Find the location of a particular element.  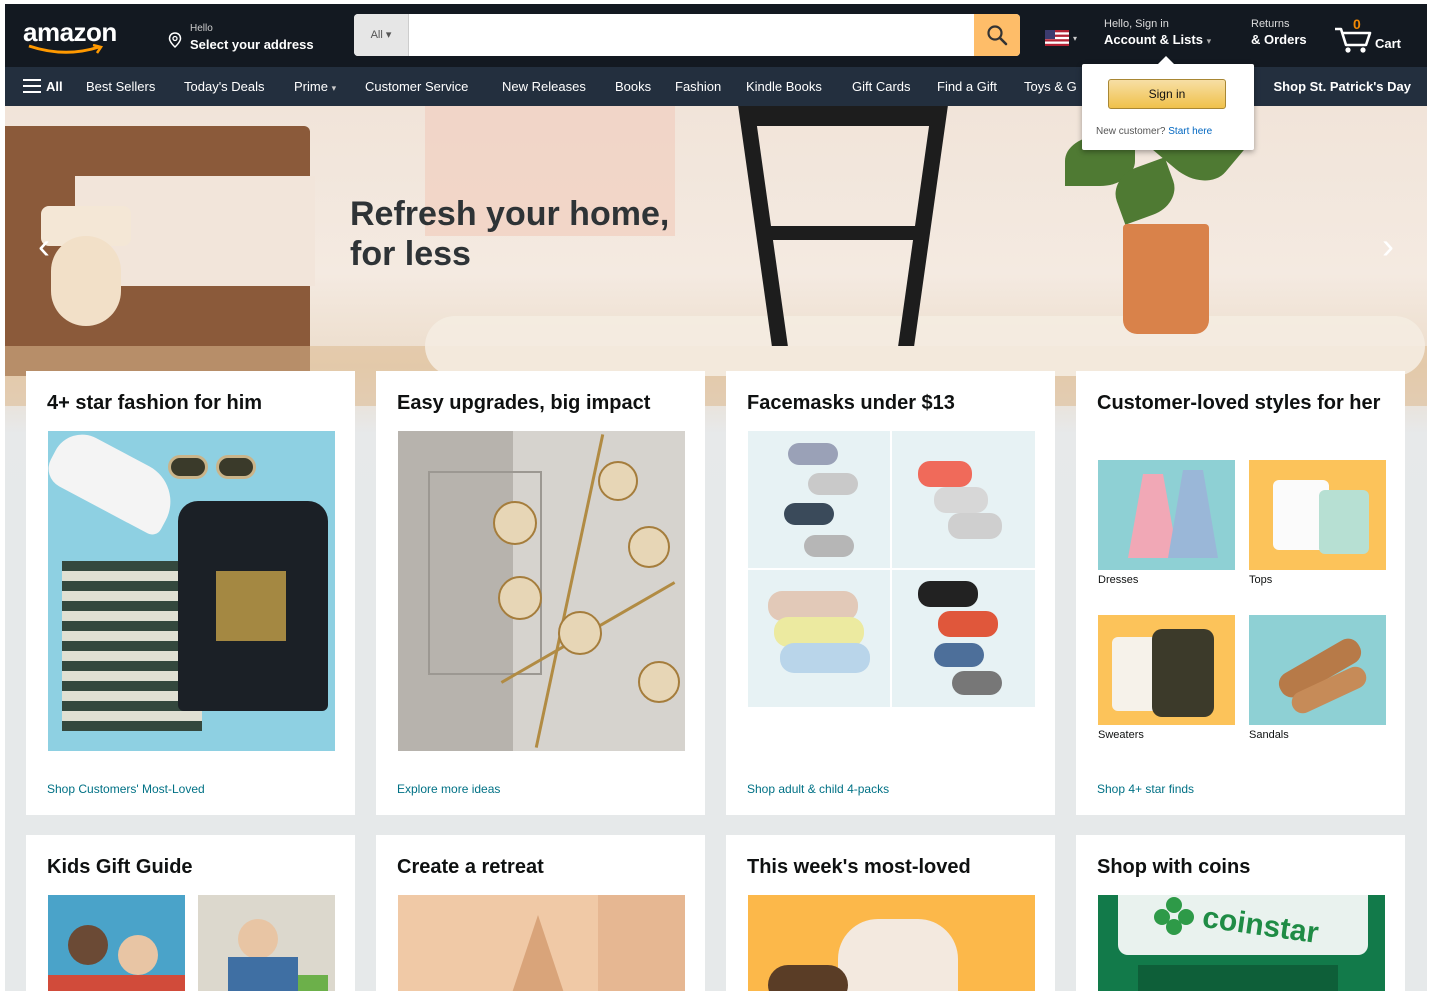

subnav-item-best-sellers: Best Sellers is located at coordinates (120, 86).